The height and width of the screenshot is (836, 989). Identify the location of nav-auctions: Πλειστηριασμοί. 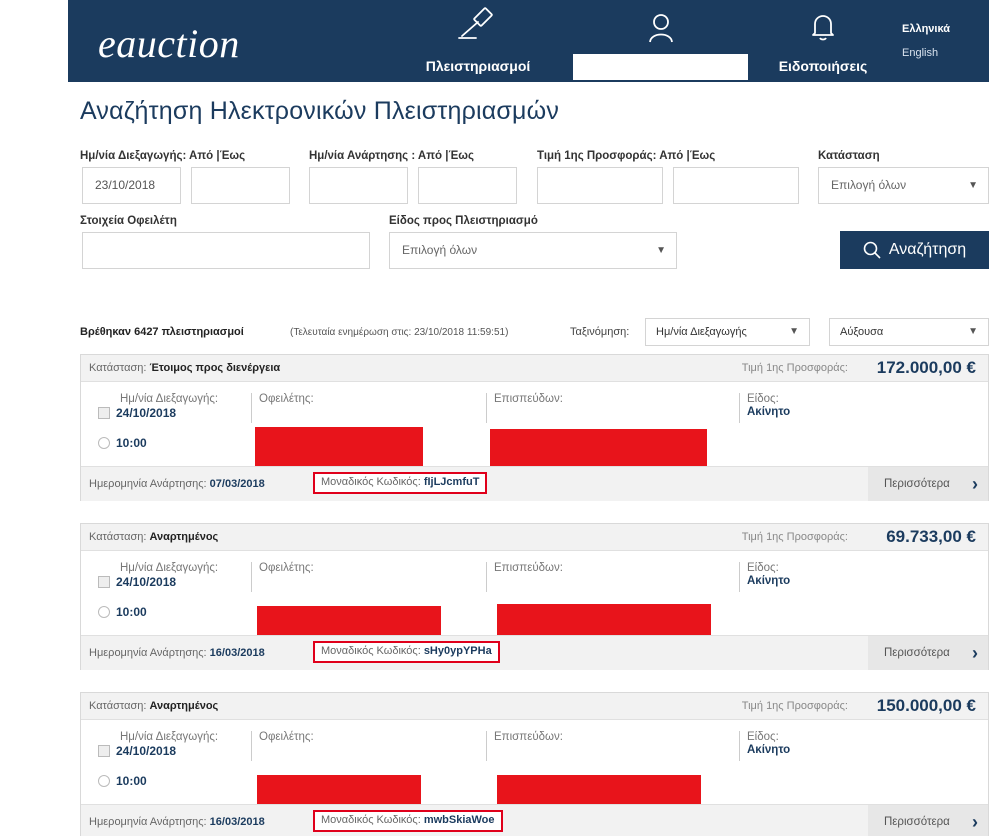
(478, 41).